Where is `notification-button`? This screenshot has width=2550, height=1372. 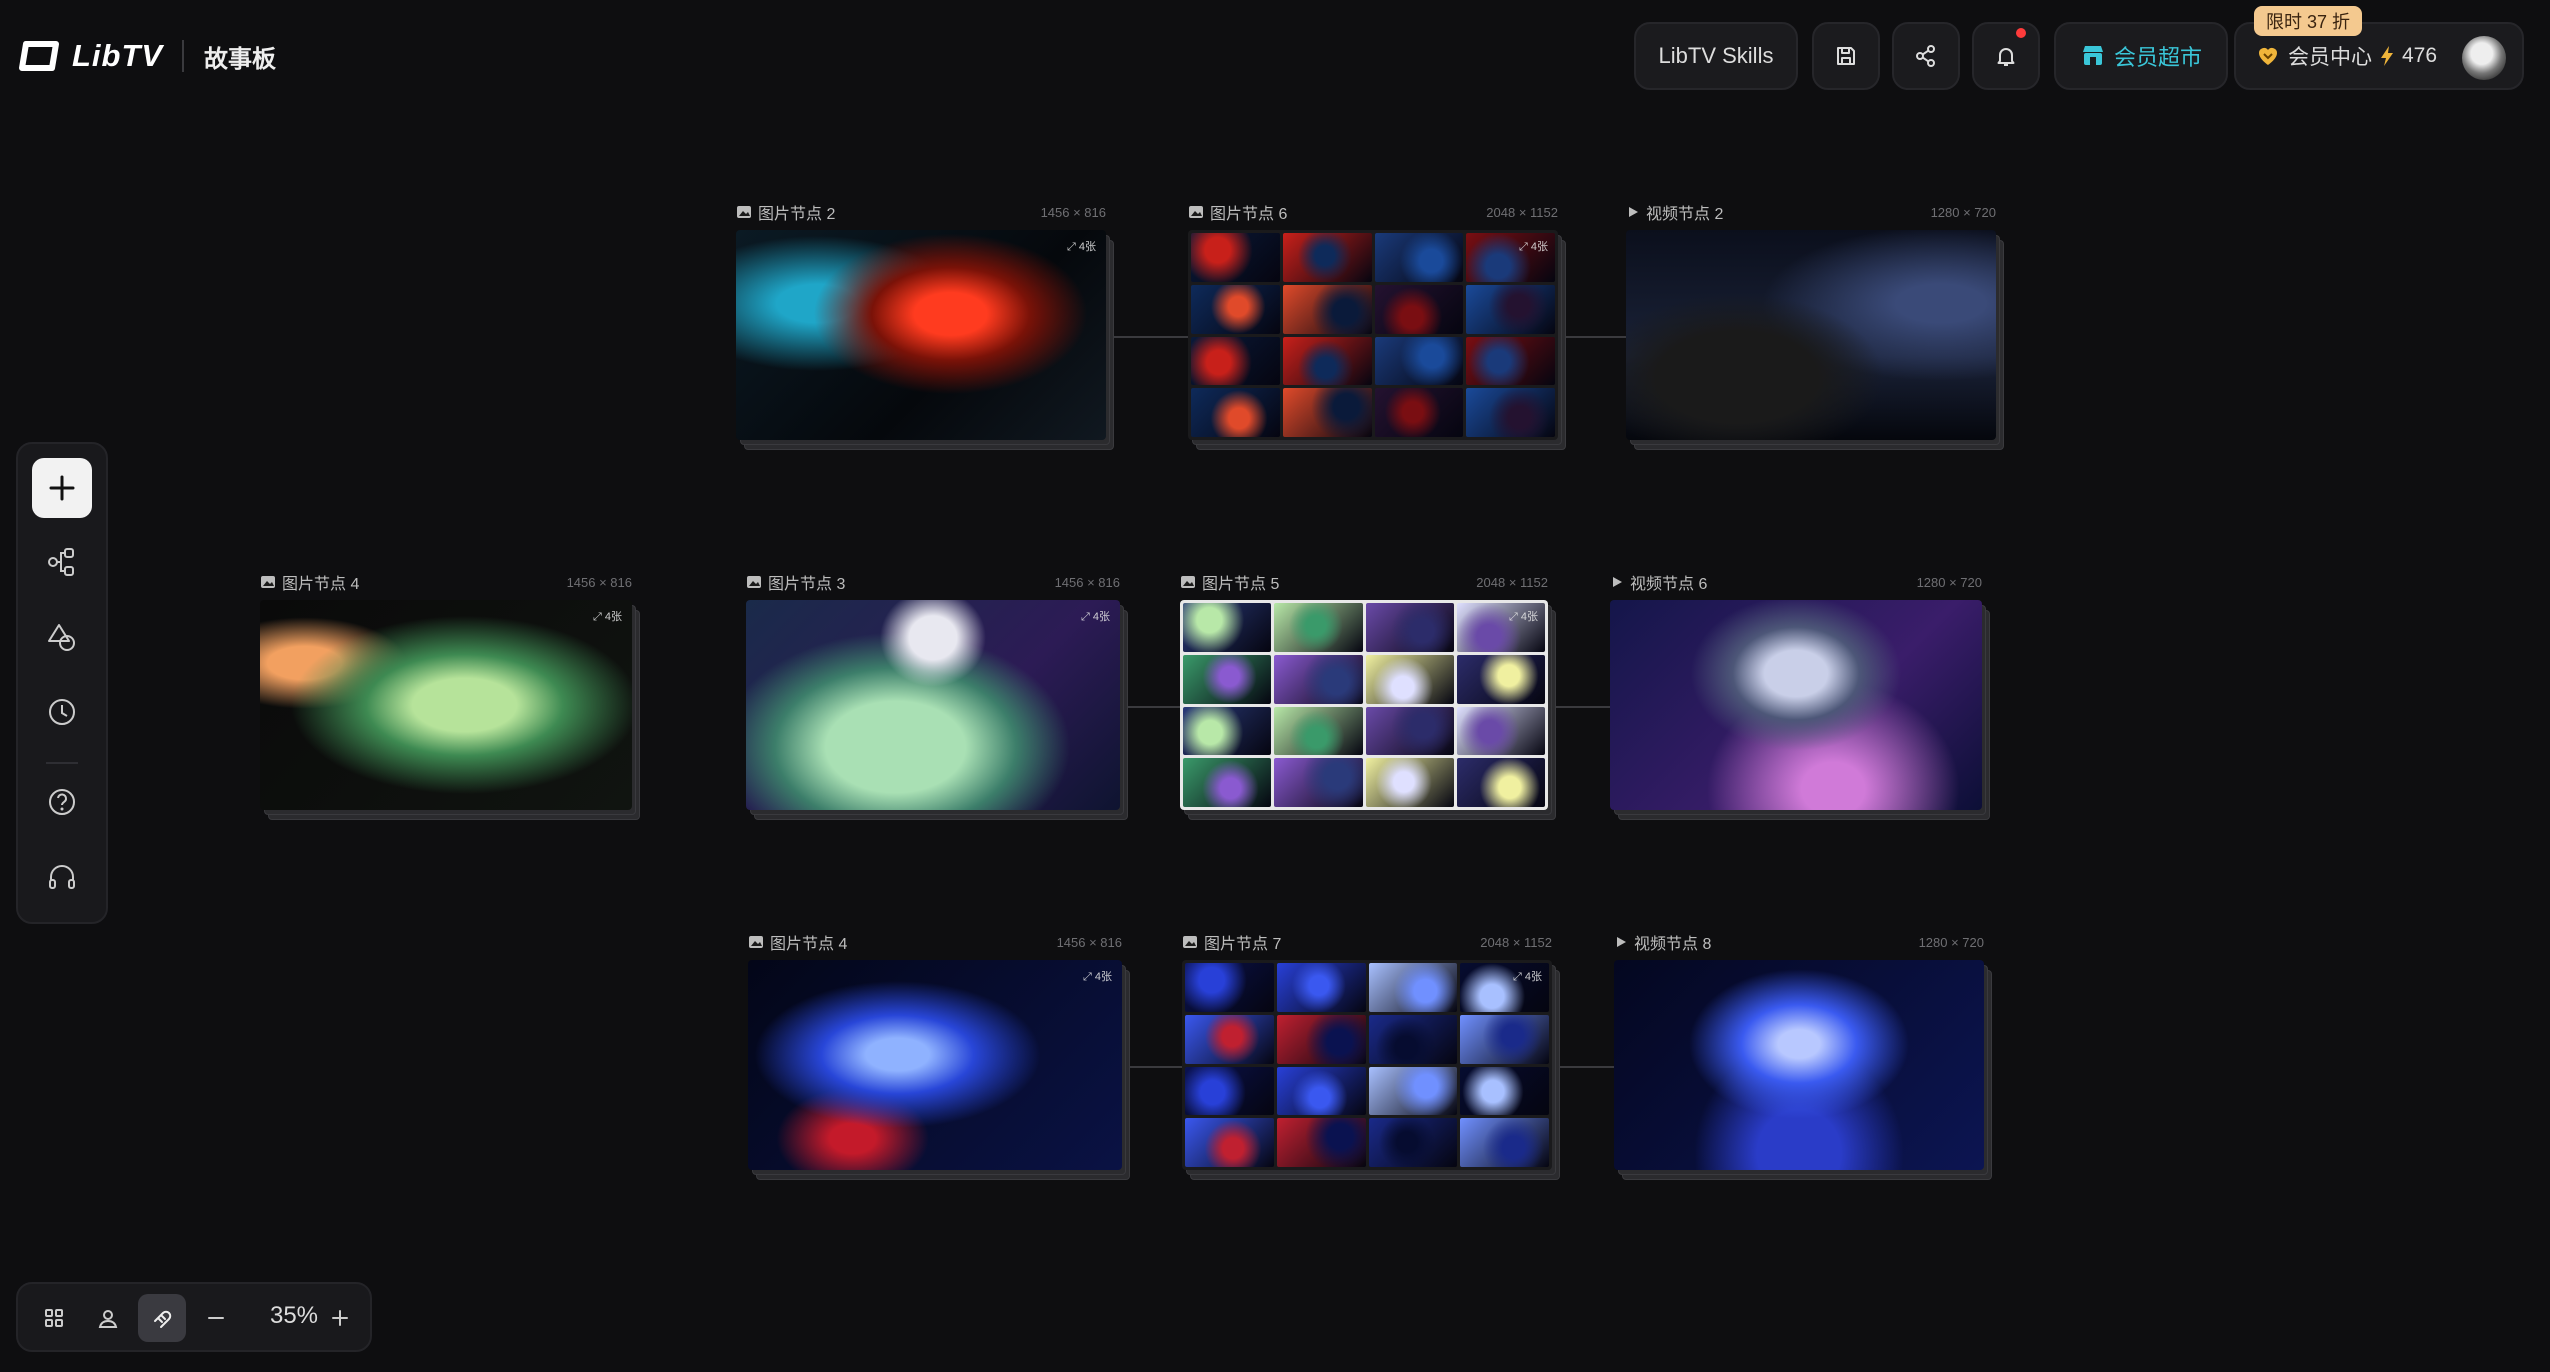 notification-button is located at coordinates (2006, 56).